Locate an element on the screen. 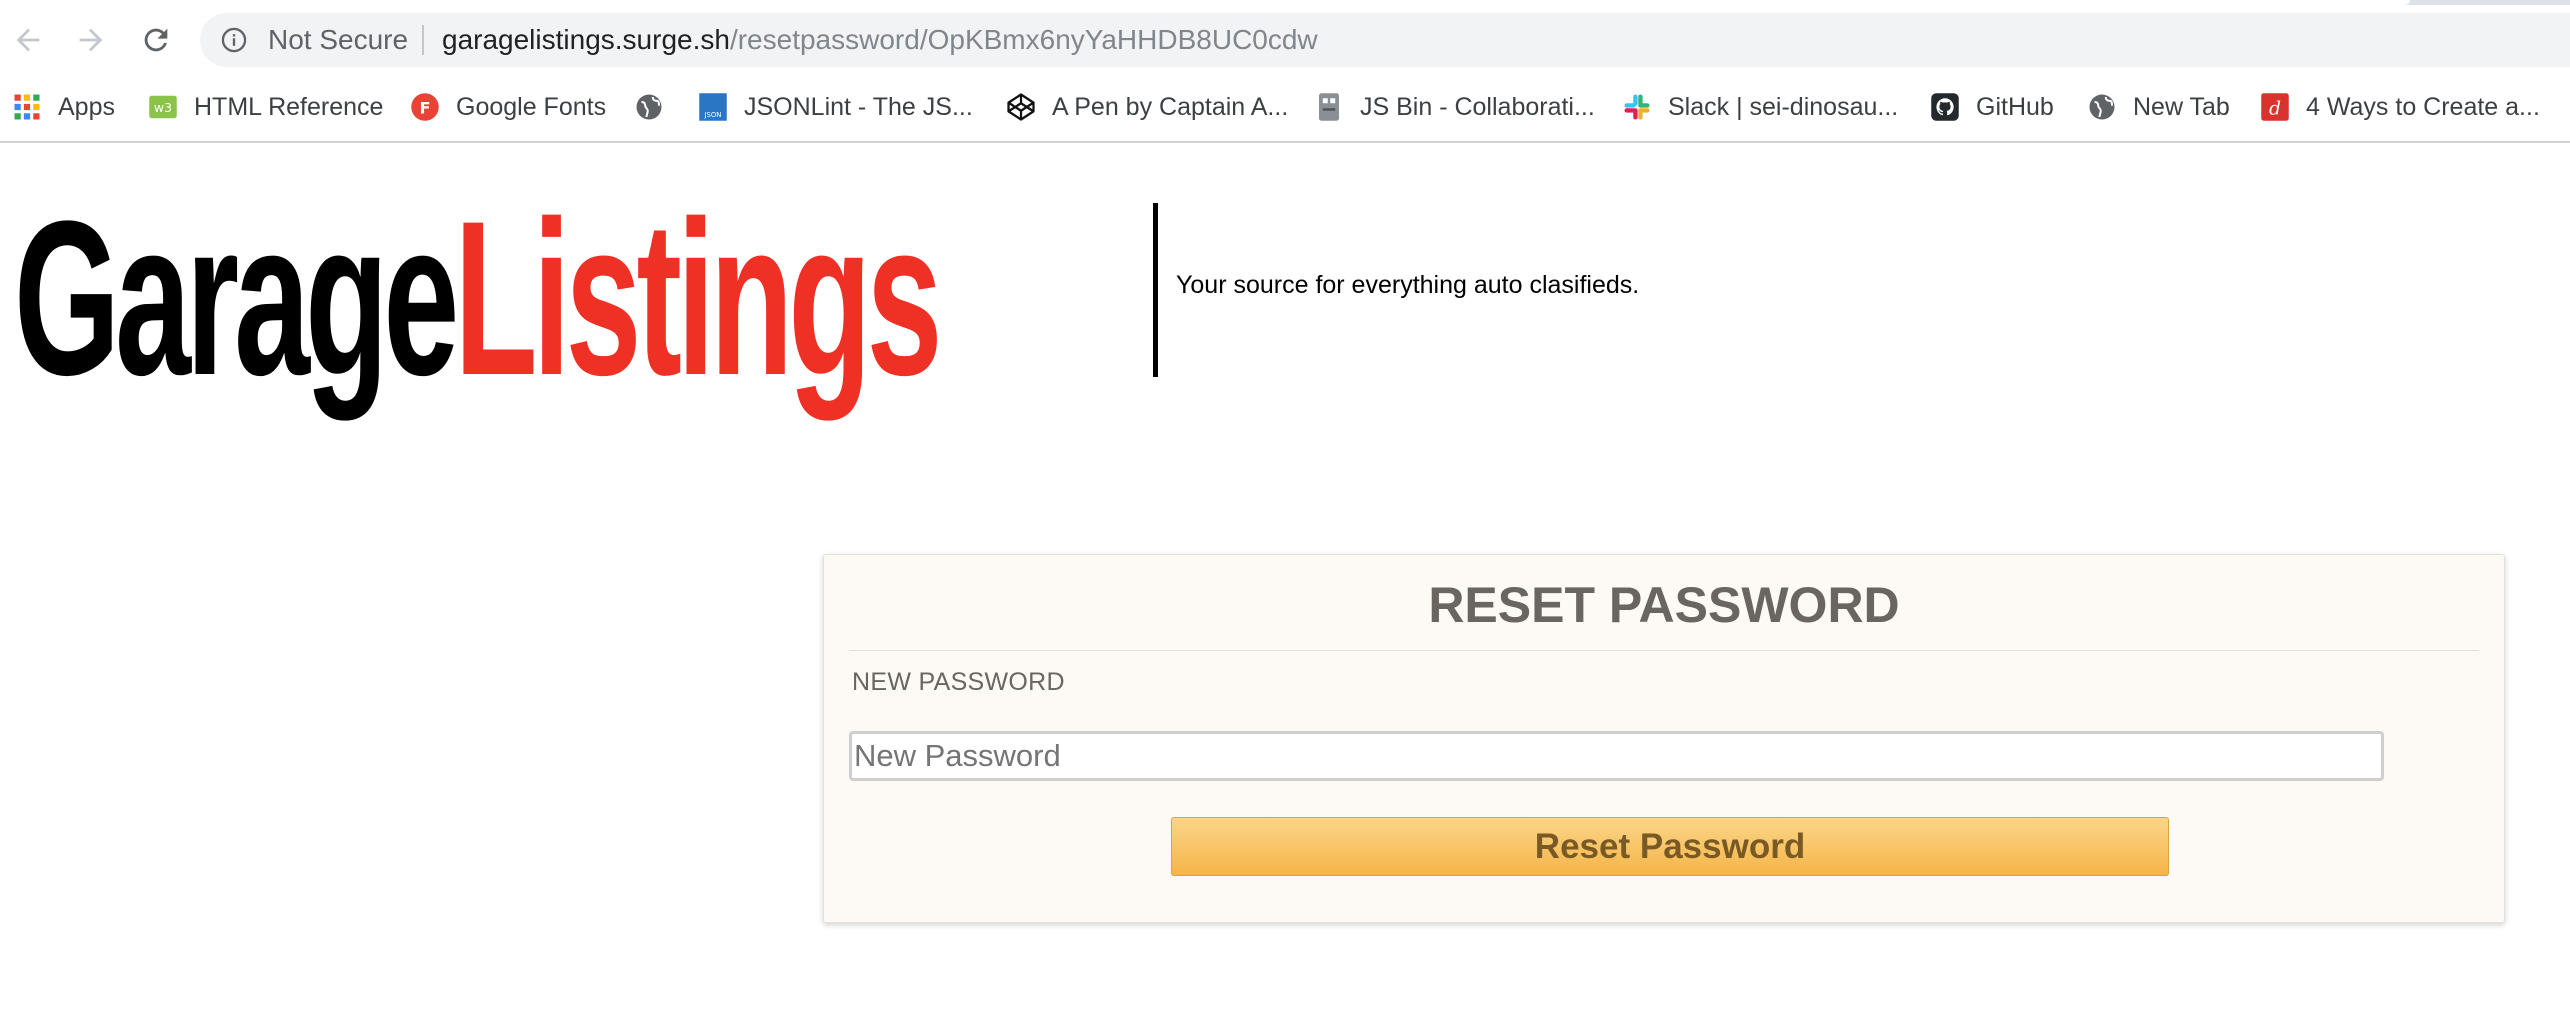 The height and width of the screenshot is (1018, 2570). w3-icon: w3 is located at coordinates (163, 107).